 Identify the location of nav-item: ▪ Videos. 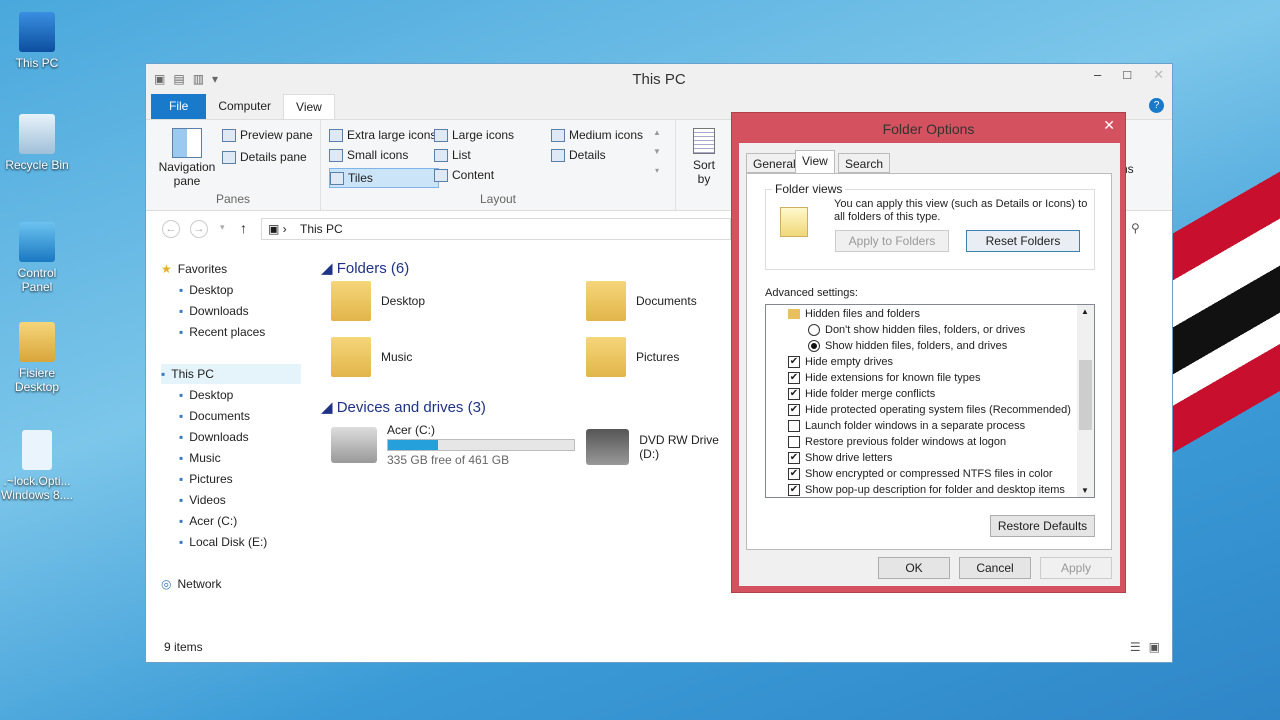
(240, 500).